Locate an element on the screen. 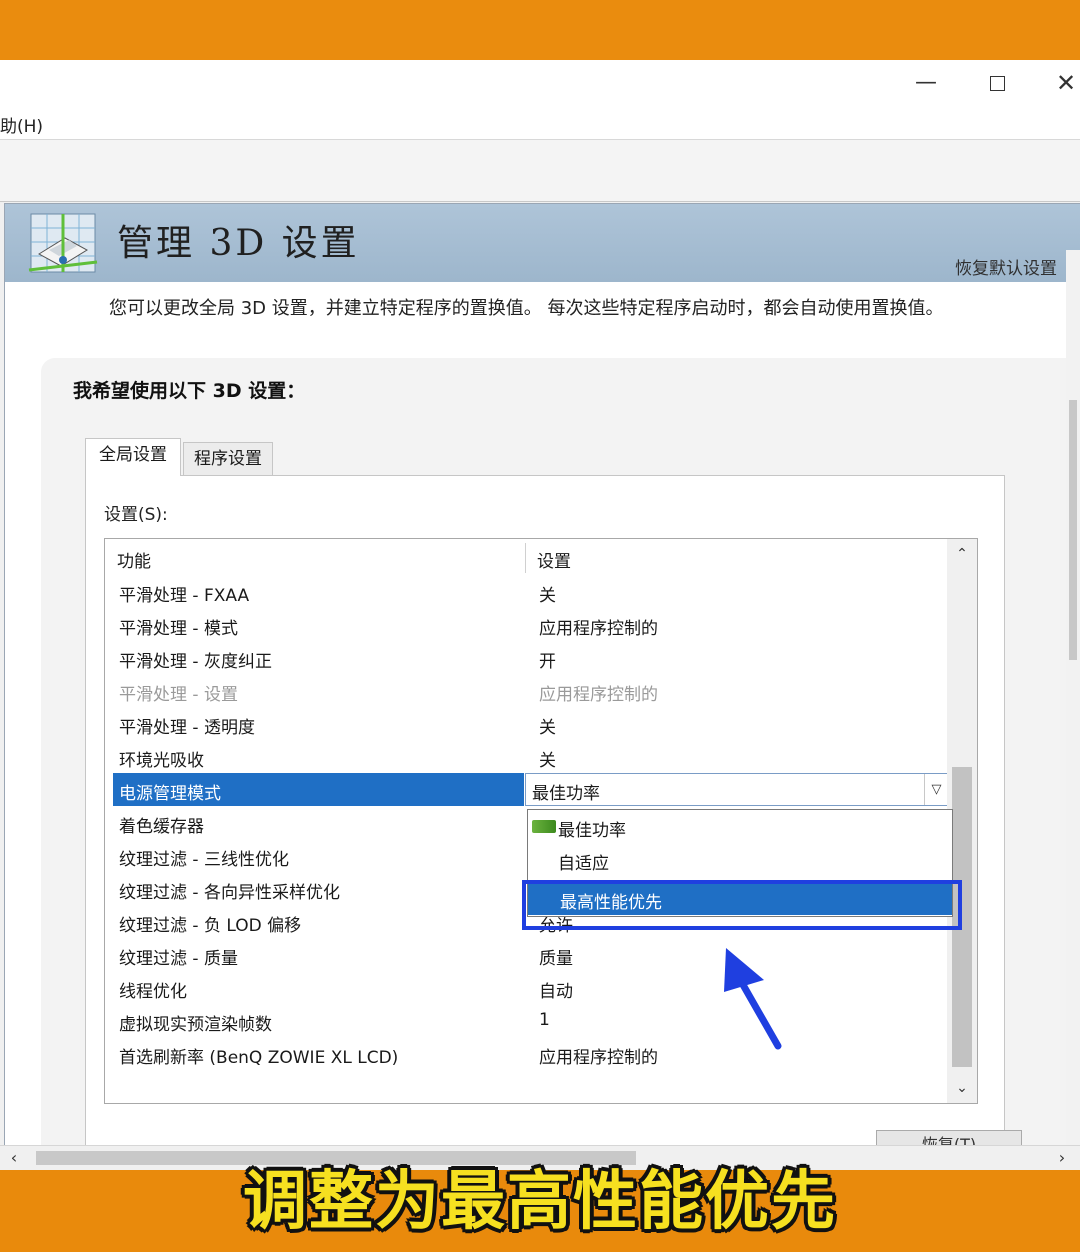 The width and height of the screenshot is (1080, 1252). chevron-down-icon: ▽ is located at coordinates (936, 789).